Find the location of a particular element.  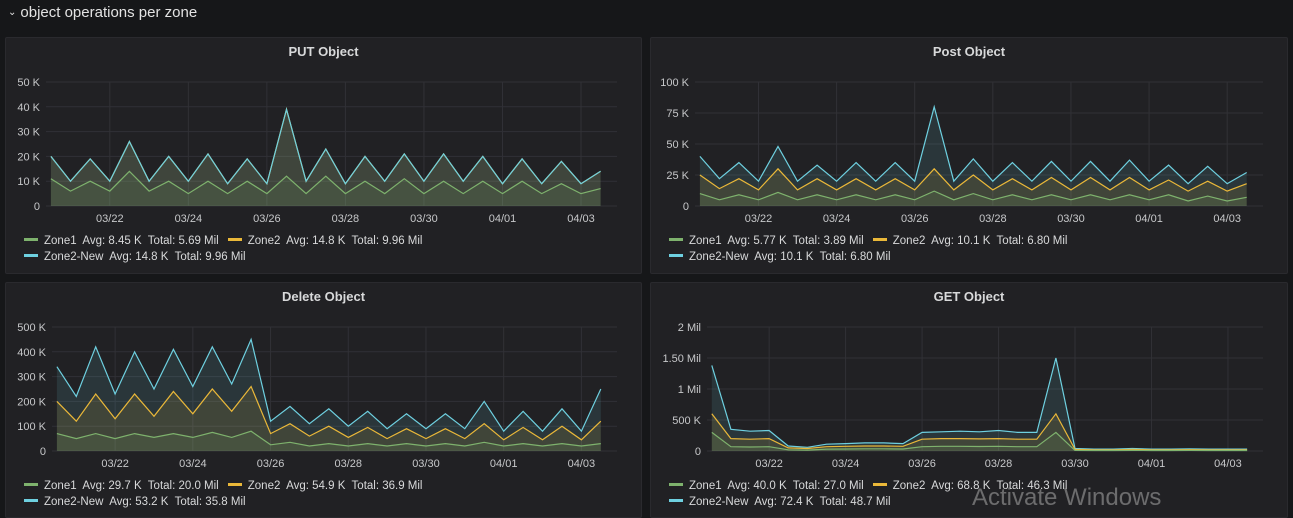

legend-item-zone2-new: Zone2-New Avg: 53.2 K Total: 35.8 Mil is located at coordinates (135, 502).